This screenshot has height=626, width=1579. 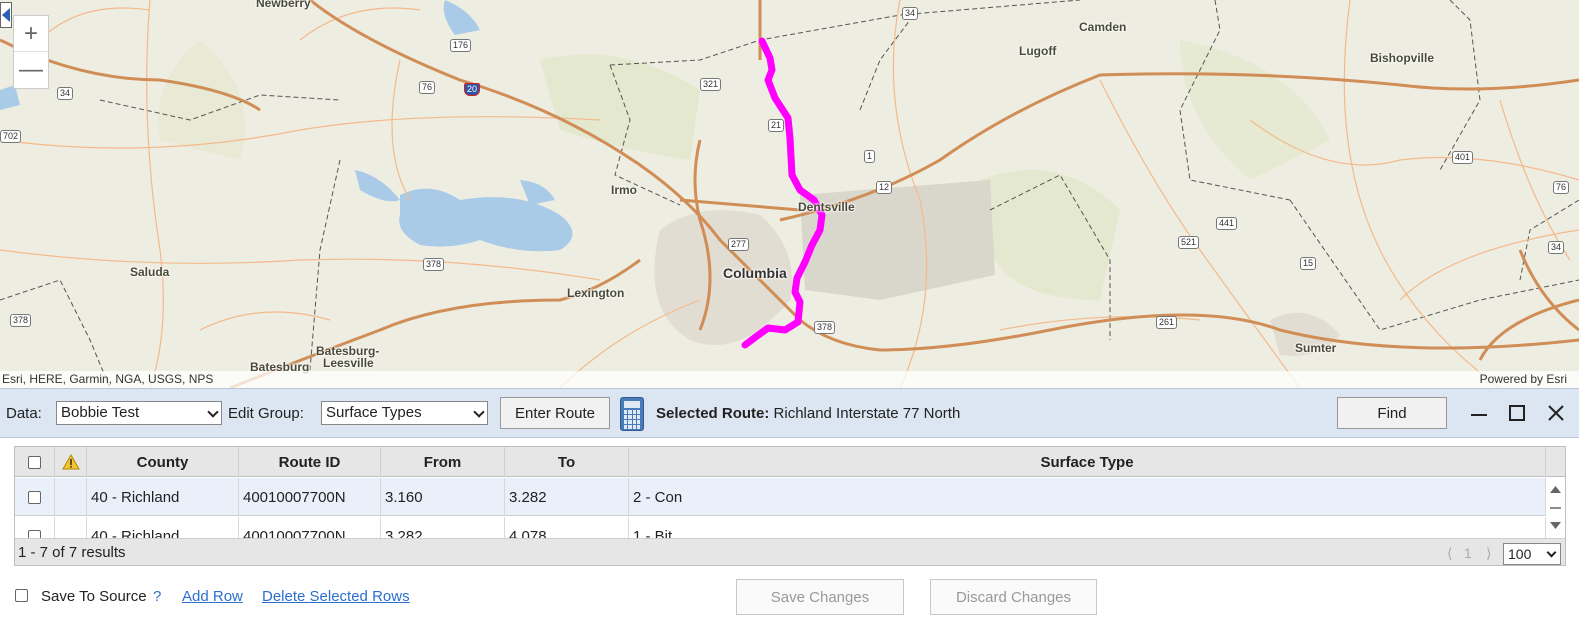 I want to click on arrow-left-icon, so click(x=6, y=15).